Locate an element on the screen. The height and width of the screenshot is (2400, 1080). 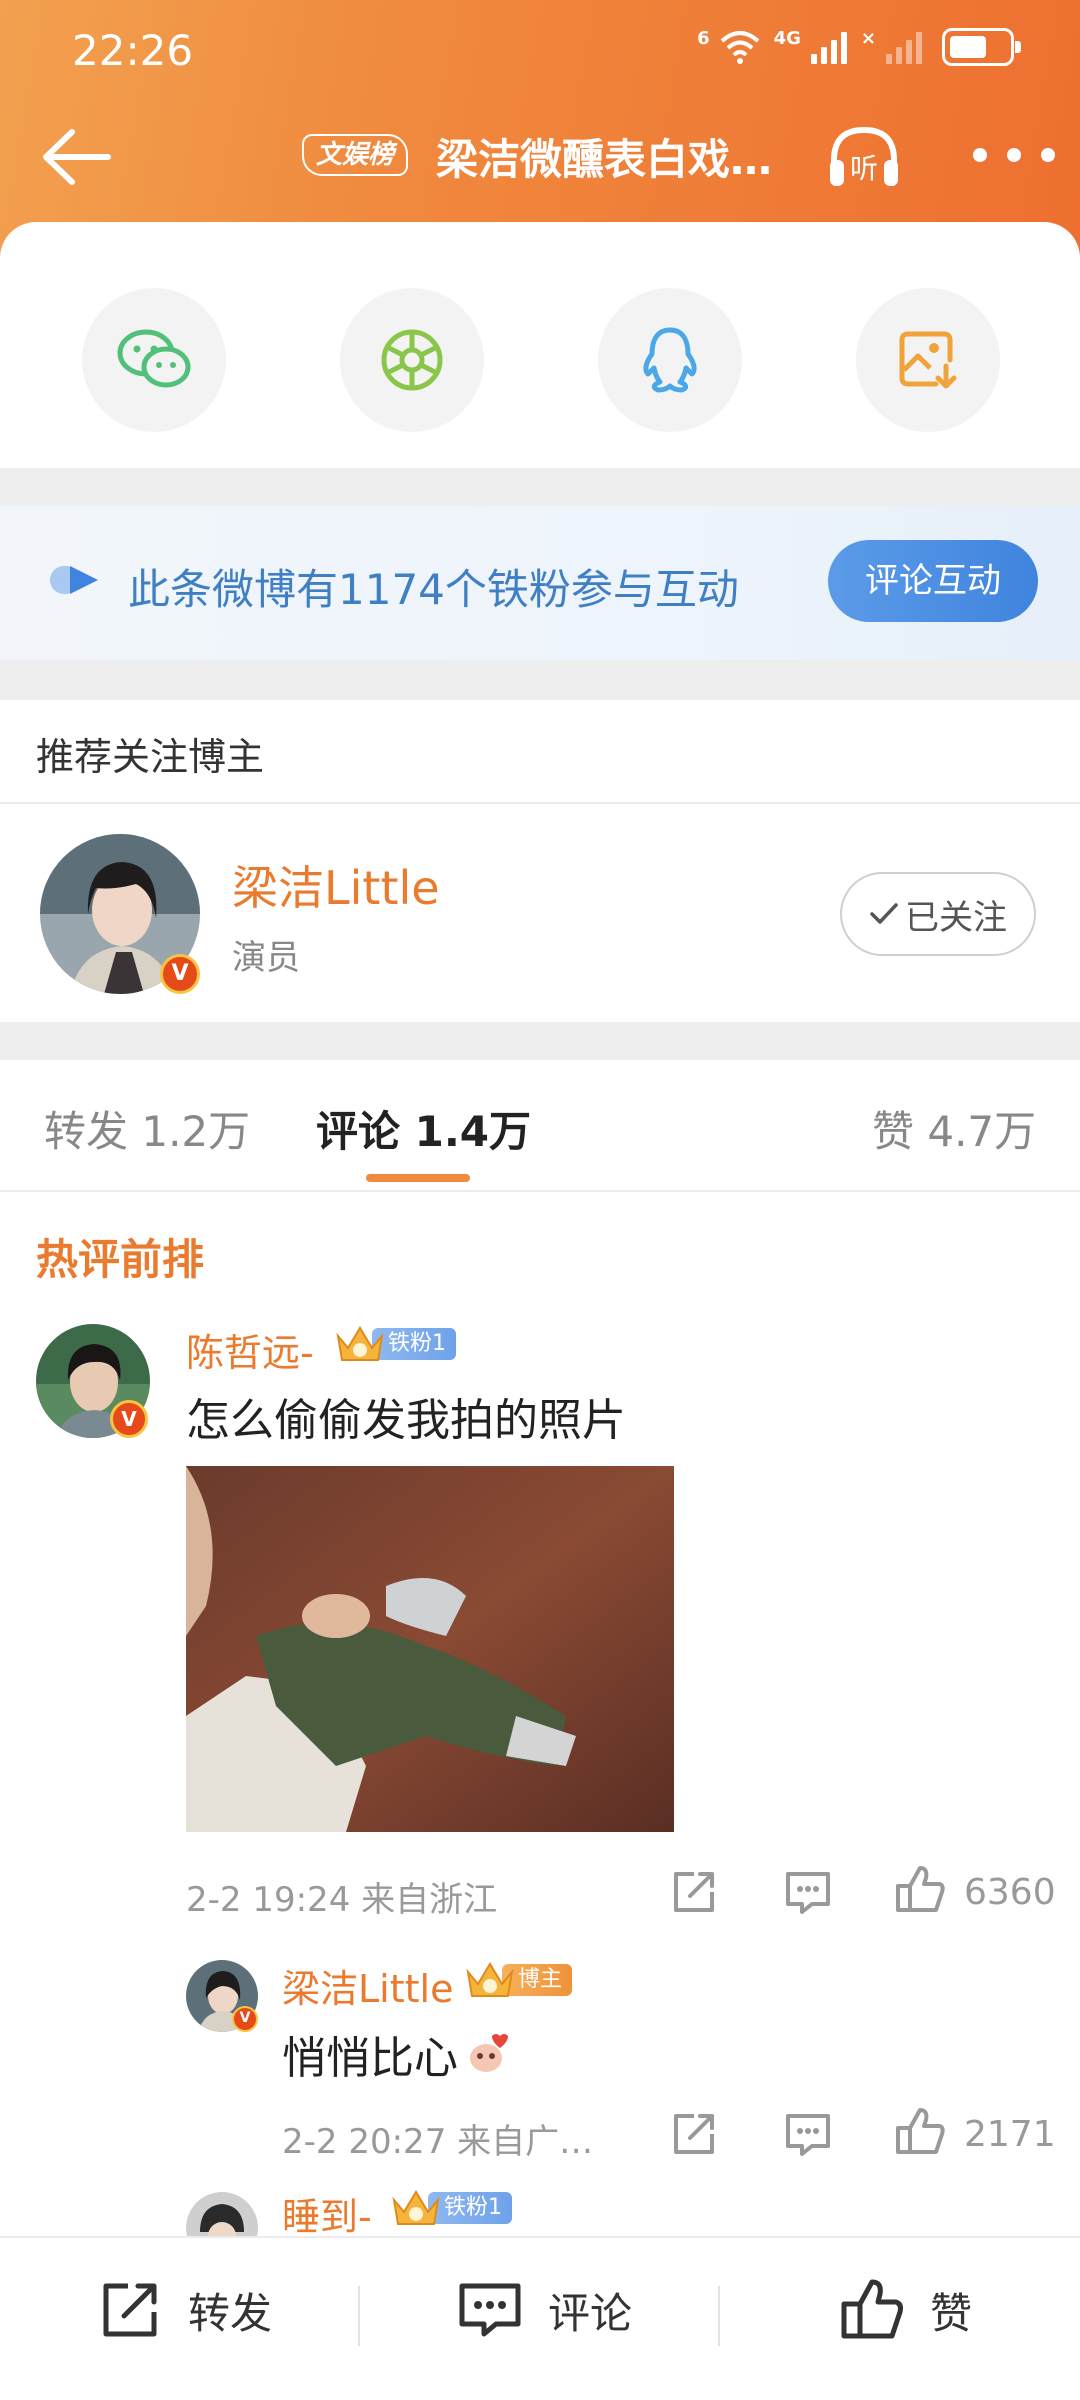
save-image-icon is located at coordinates (928, 360).